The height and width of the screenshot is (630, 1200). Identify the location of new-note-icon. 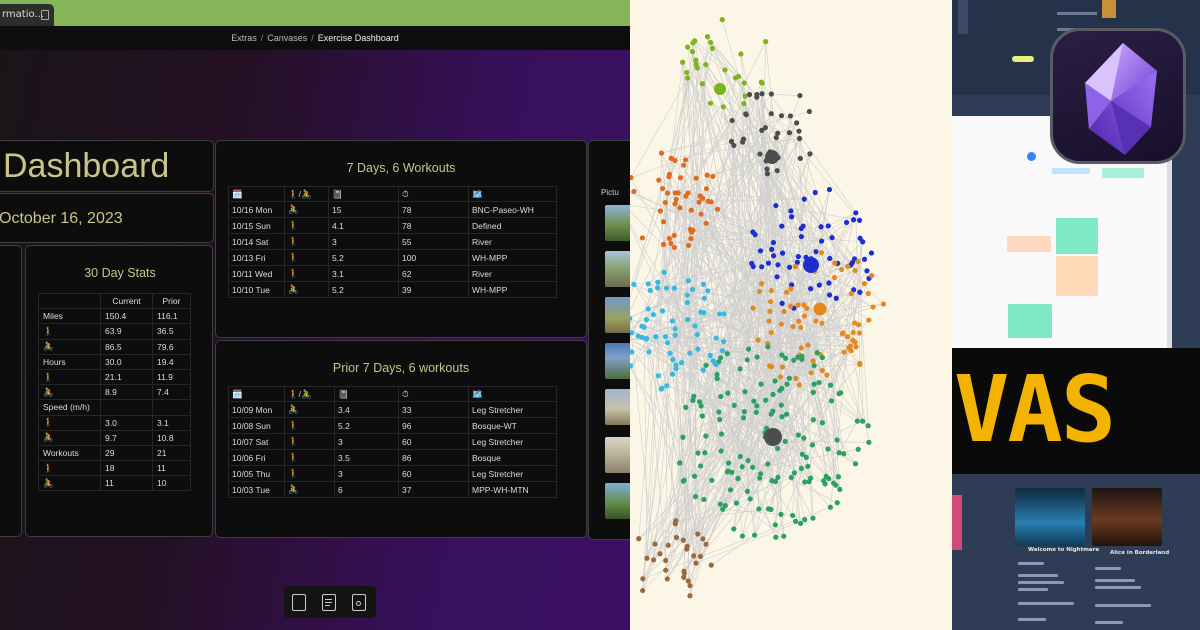
(299, 602).